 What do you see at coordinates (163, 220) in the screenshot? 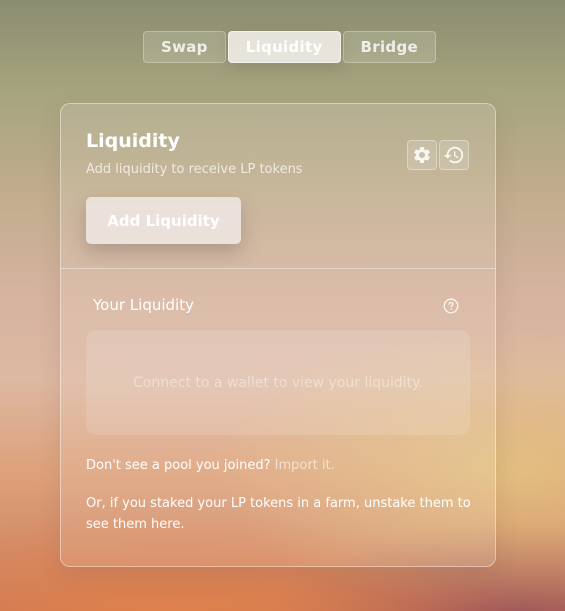
I see `add-liquidity-button: Add Liquidity` at bounding box center [163, 220].